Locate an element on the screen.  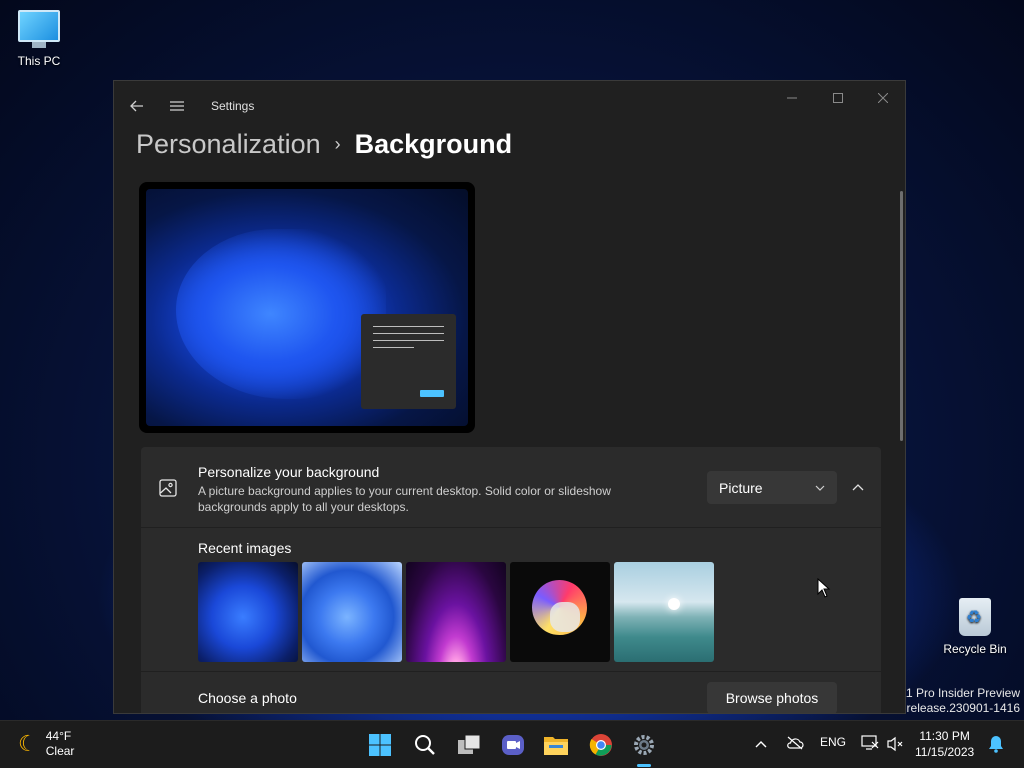
task-view-icon is located at coordinates (469, 744).